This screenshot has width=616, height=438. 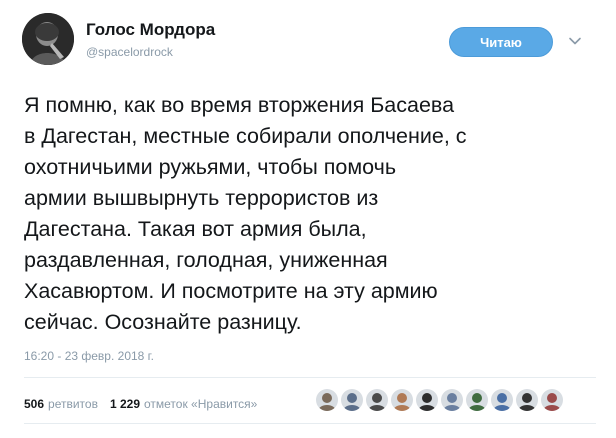 What do you see at coordinates (200, 404) in the screenshot?
I see `likes-label: отметок «Нравится»` at bounding box center [200, 404].